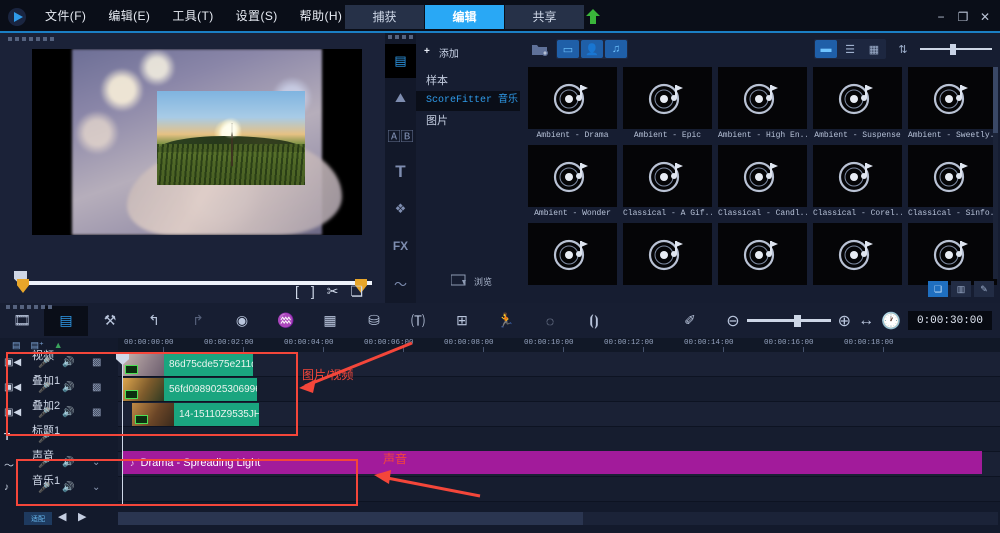 This screenshot has height=533, width=1000. Describe the element at coordinates (66, 320) in the screenshot. I see `timeline-view-button: ▤` at that location.